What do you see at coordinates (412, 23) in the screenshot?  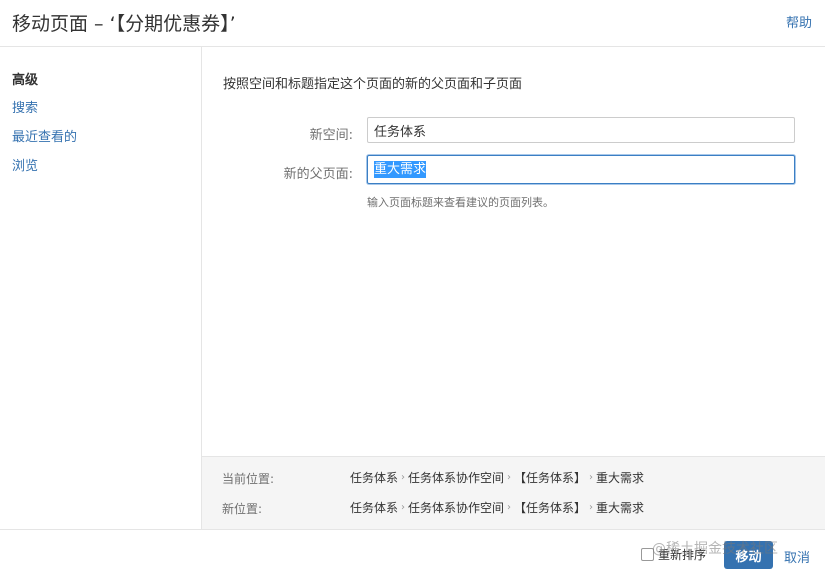 I see `dialog-header: 移动页面 – ‘【分期优惠券】’ 帮助` at bounding box center [412, 23].